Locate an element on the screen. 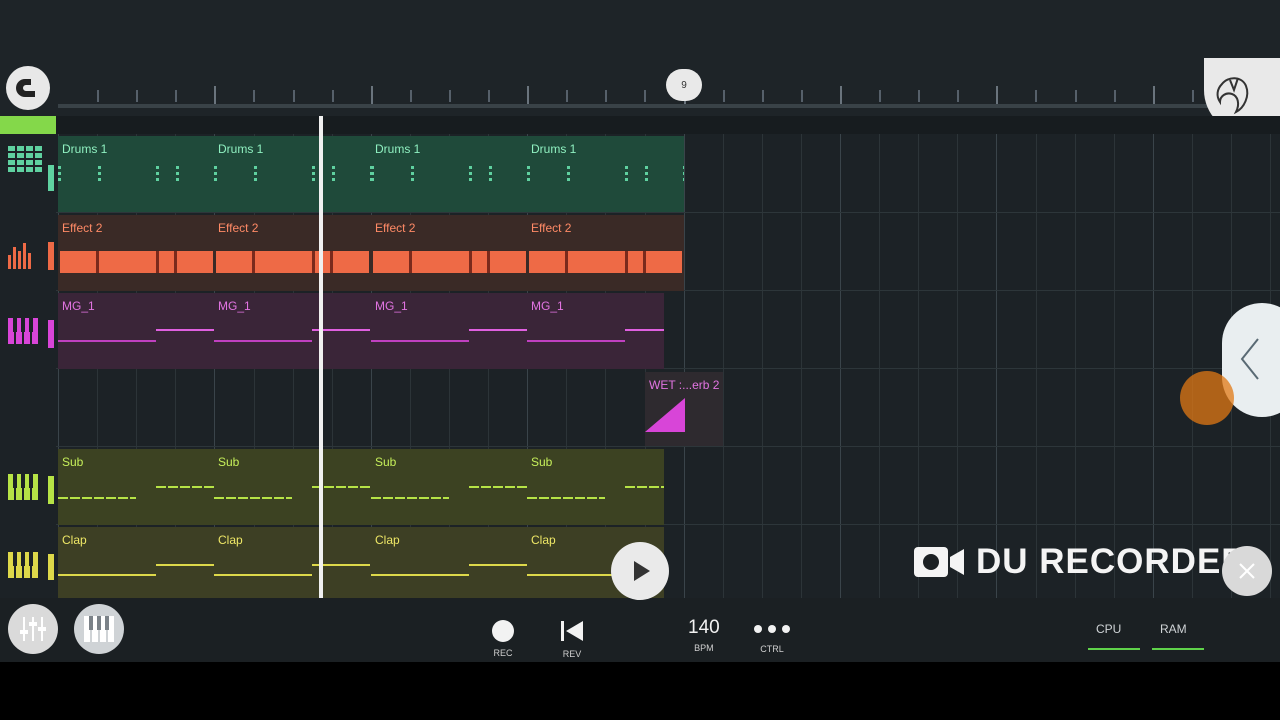  record-dot-icon is located at coordinates (503, 631).